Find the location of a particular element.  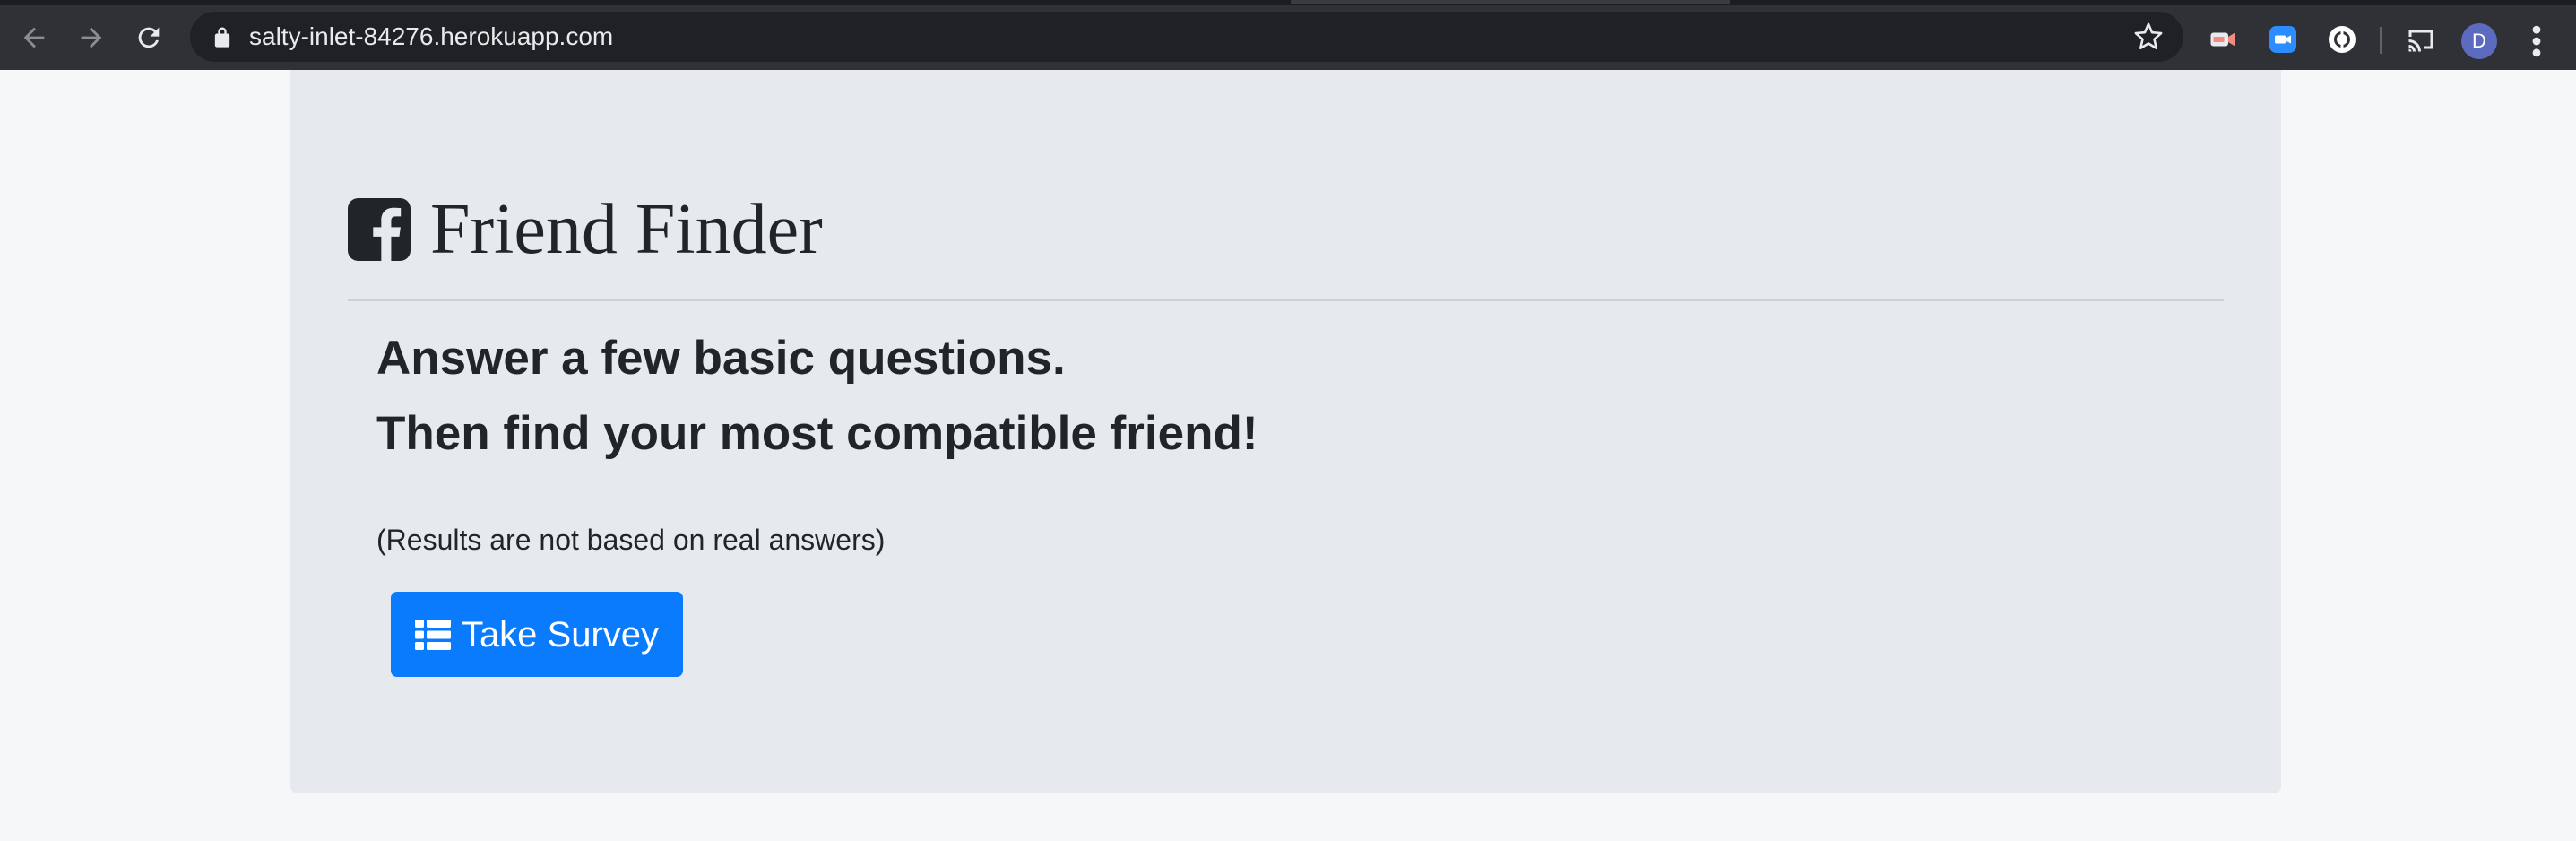

lock-icon is located at coordinates (222, 37).